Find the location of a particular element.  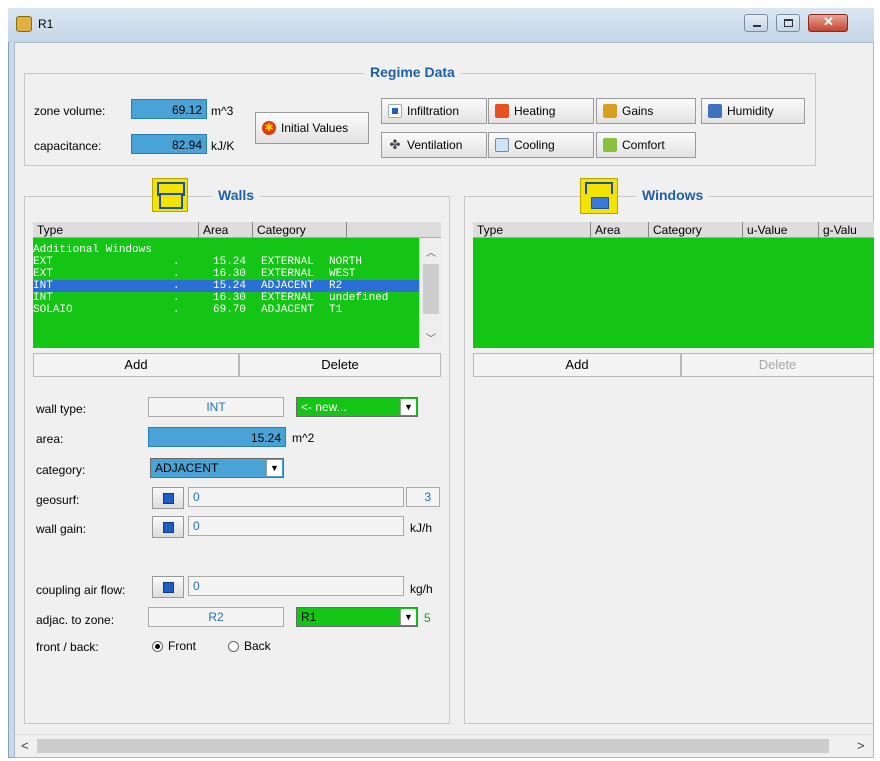

close-button: ✕ is located at coordinates (828, 23).